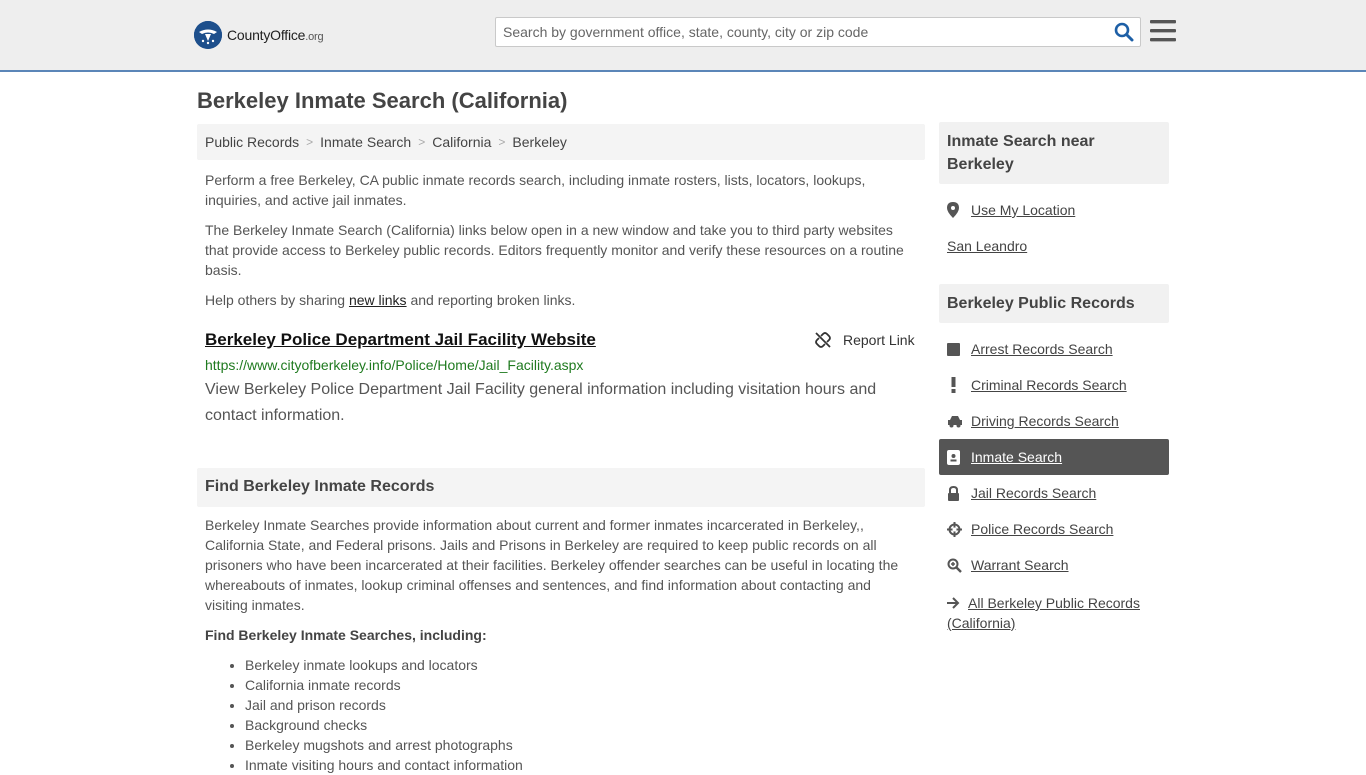  Describe the element at coordinates (384, 665) in the screenshot. I see `list-item: Berkeley inmate lookups and locators` at that location.